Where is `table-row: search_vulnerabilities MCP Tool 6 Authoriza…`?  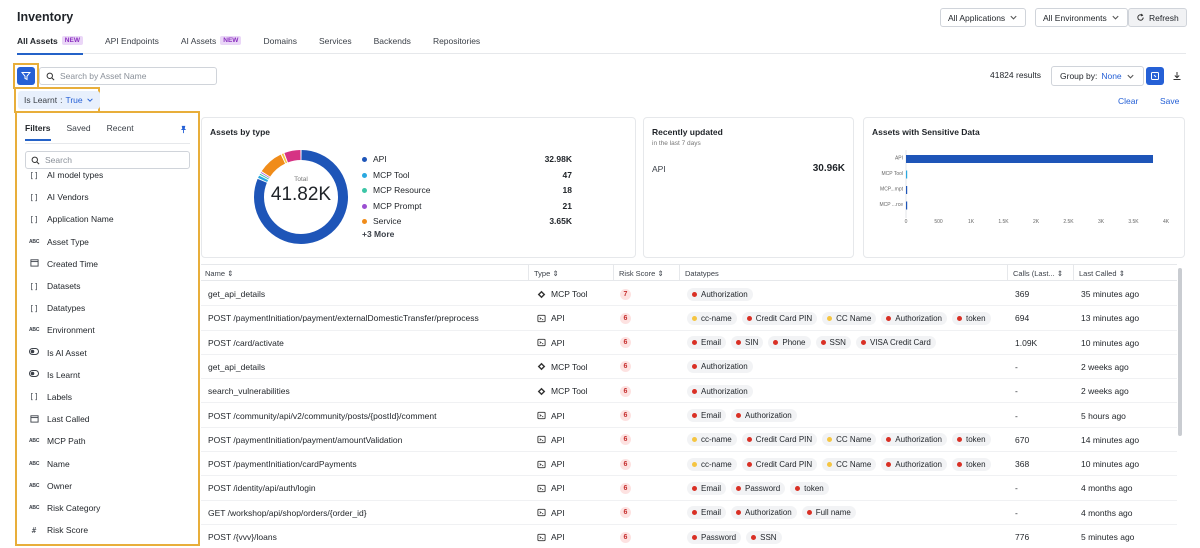
table-row: search_vulnerabilities MCP Tool 6 Authoriza… is located at coordinates (689, 391).